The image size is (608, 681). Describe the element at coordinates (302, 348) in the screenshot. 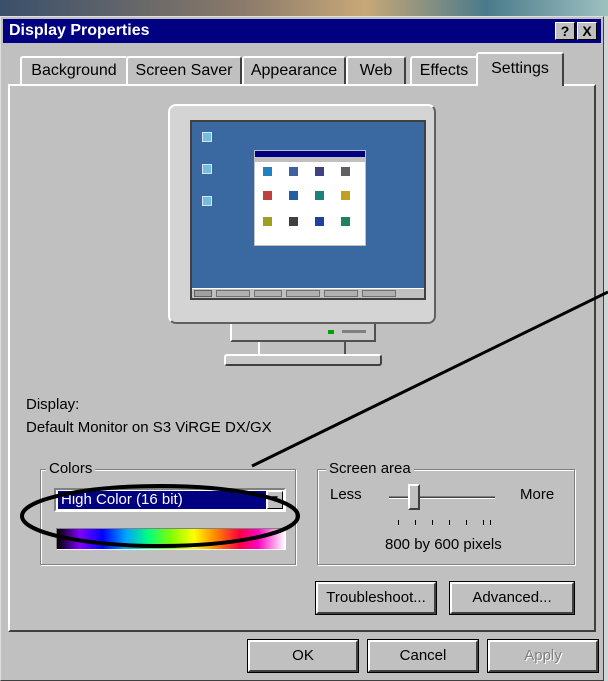

I see `monitor-neck` at that location.